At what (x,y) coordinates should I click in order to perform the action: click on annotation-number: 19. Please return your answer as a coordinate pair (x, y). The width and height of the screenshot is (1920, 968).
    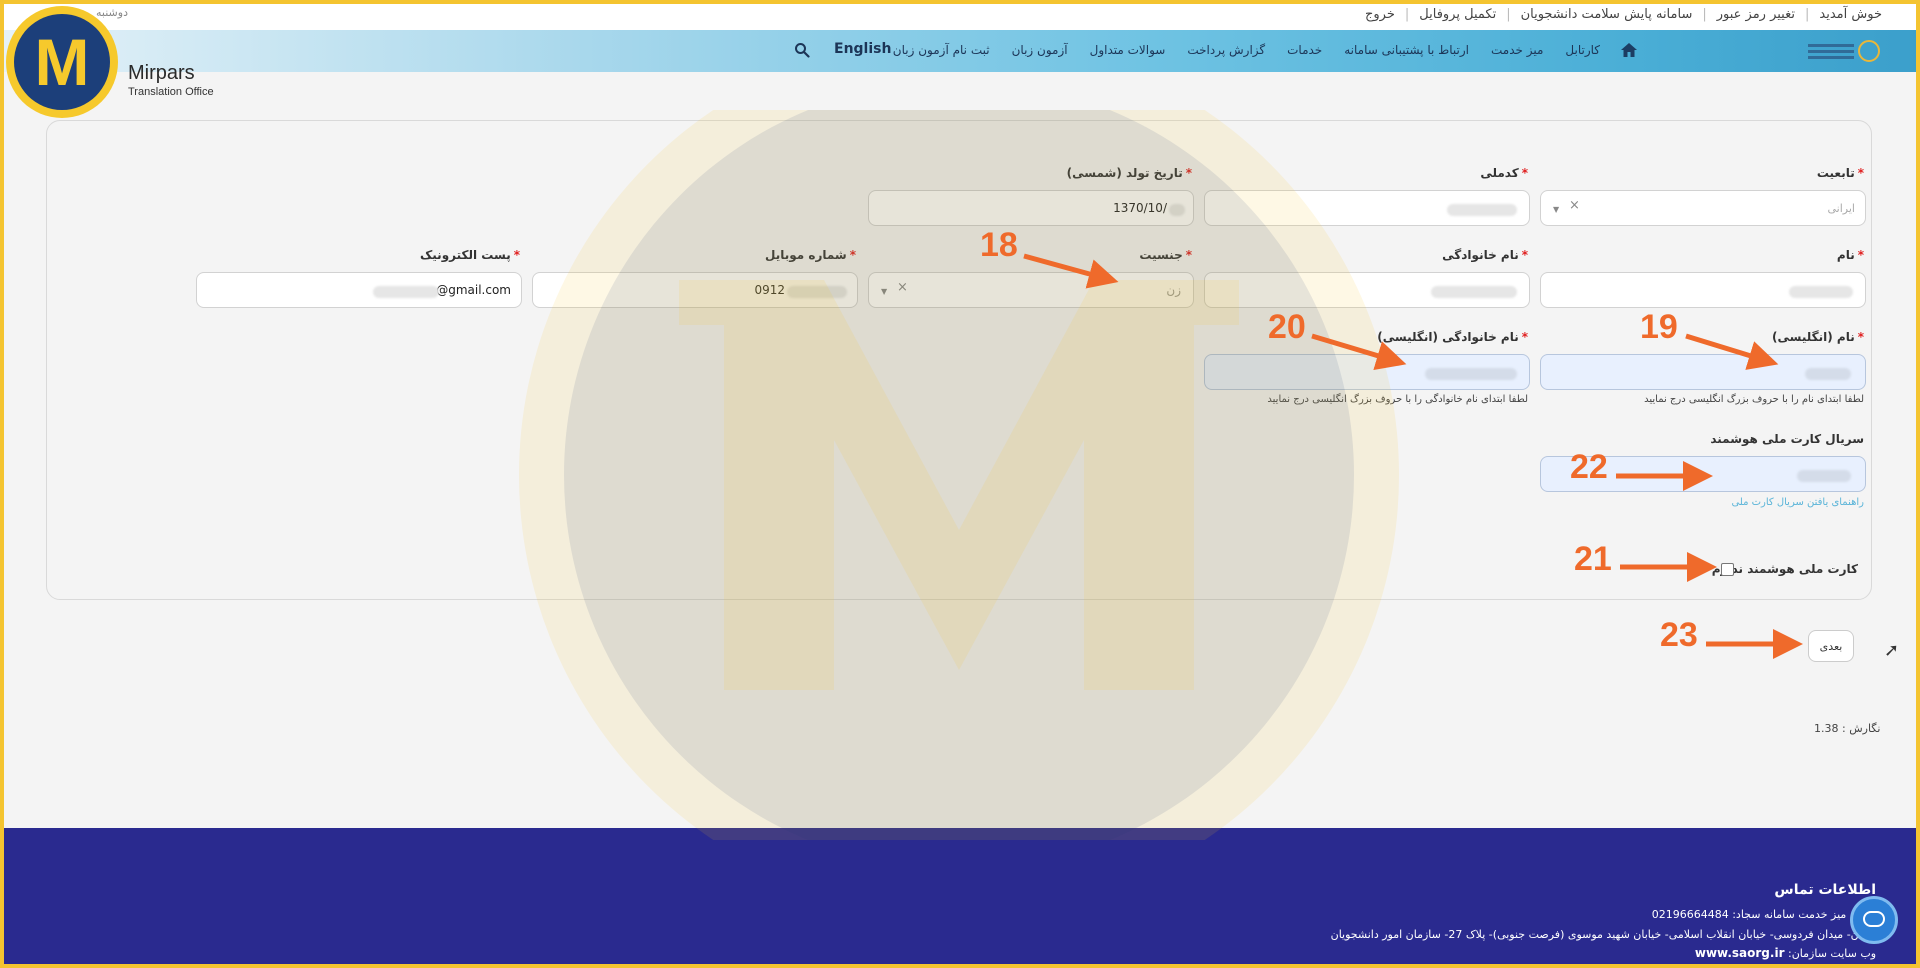
    Looking at the image, I should click on (1659, 327).